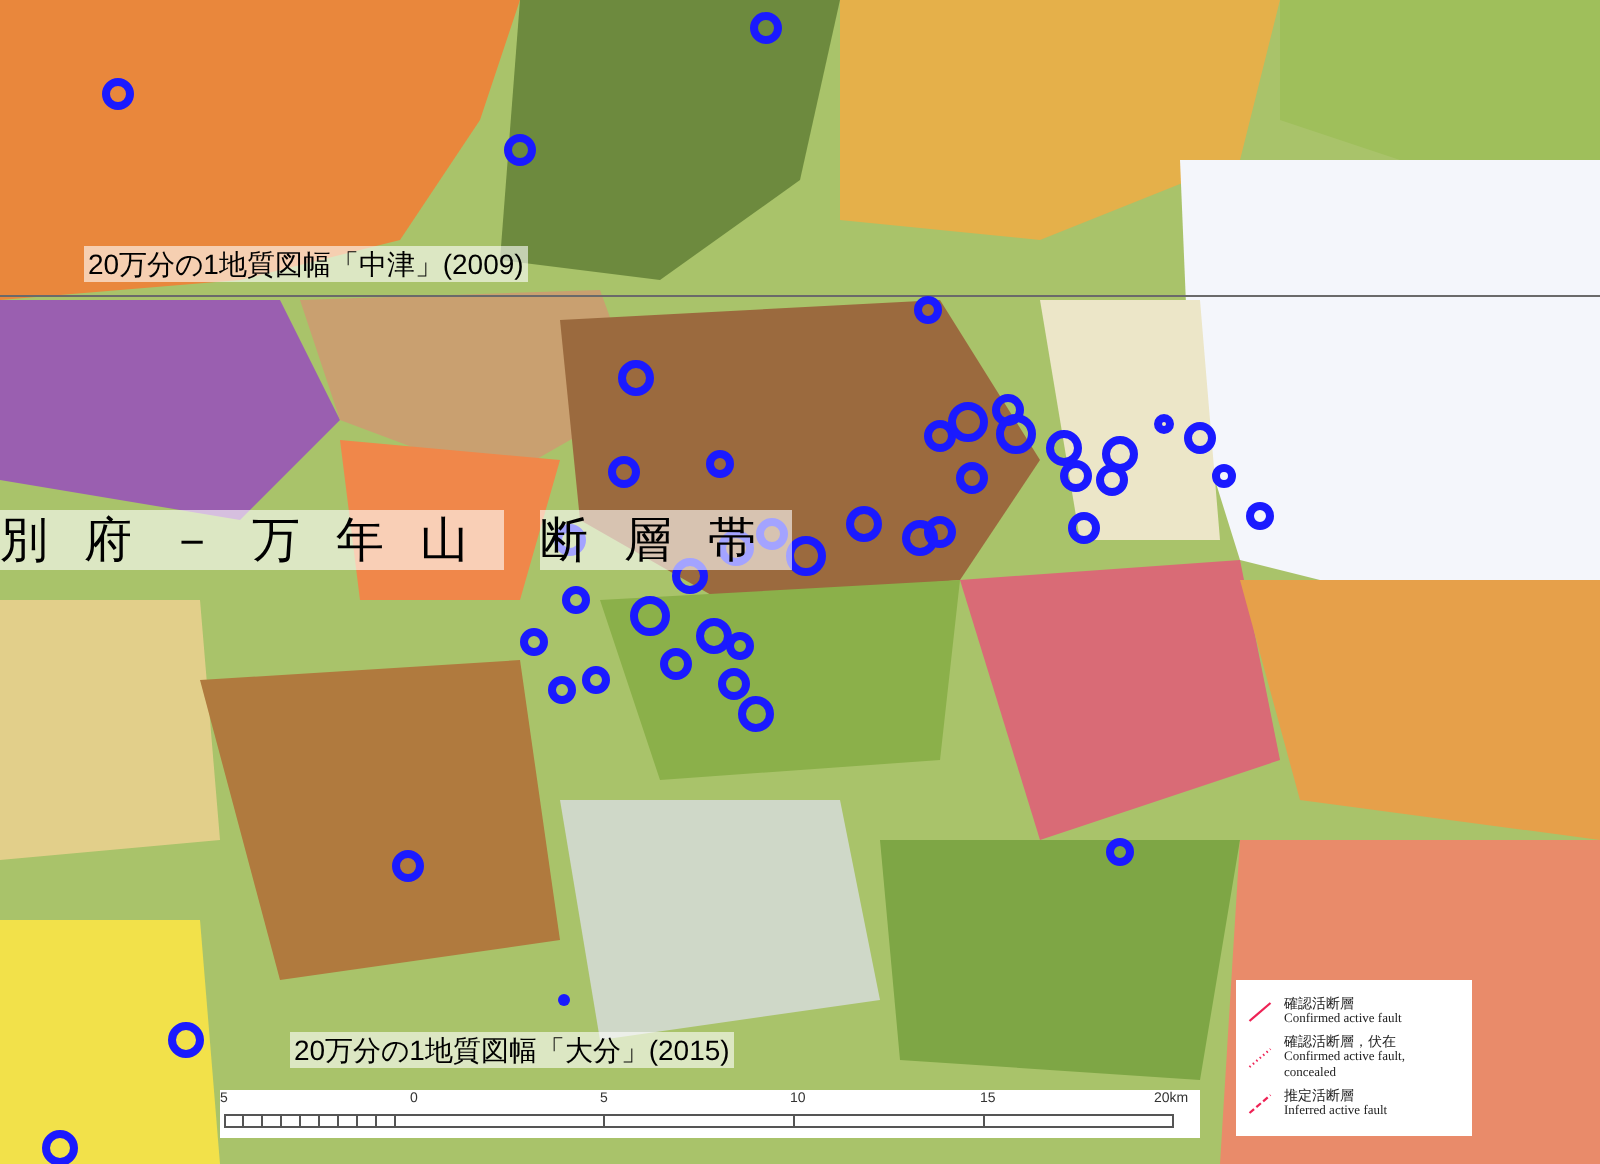  I want to click on map-sheet-title: 20万分の1地質図幅「大分」(2015), so click(512, 1050).